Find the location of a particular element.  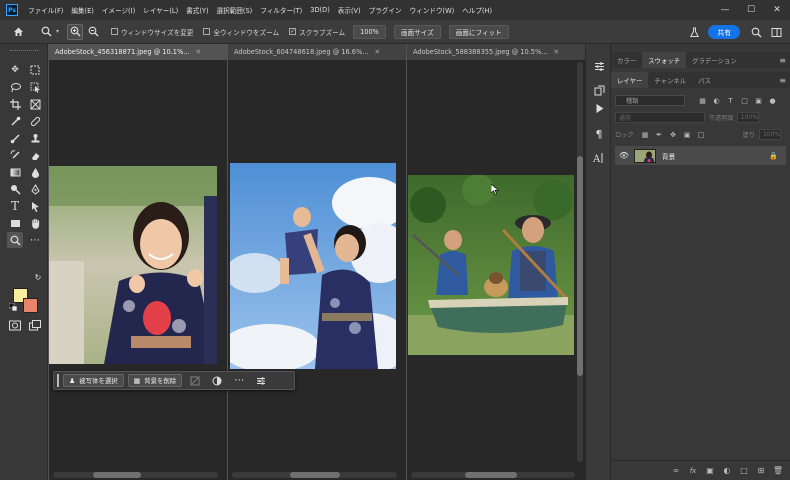

filter-type-icon: T is located at coordinates (730, 100).